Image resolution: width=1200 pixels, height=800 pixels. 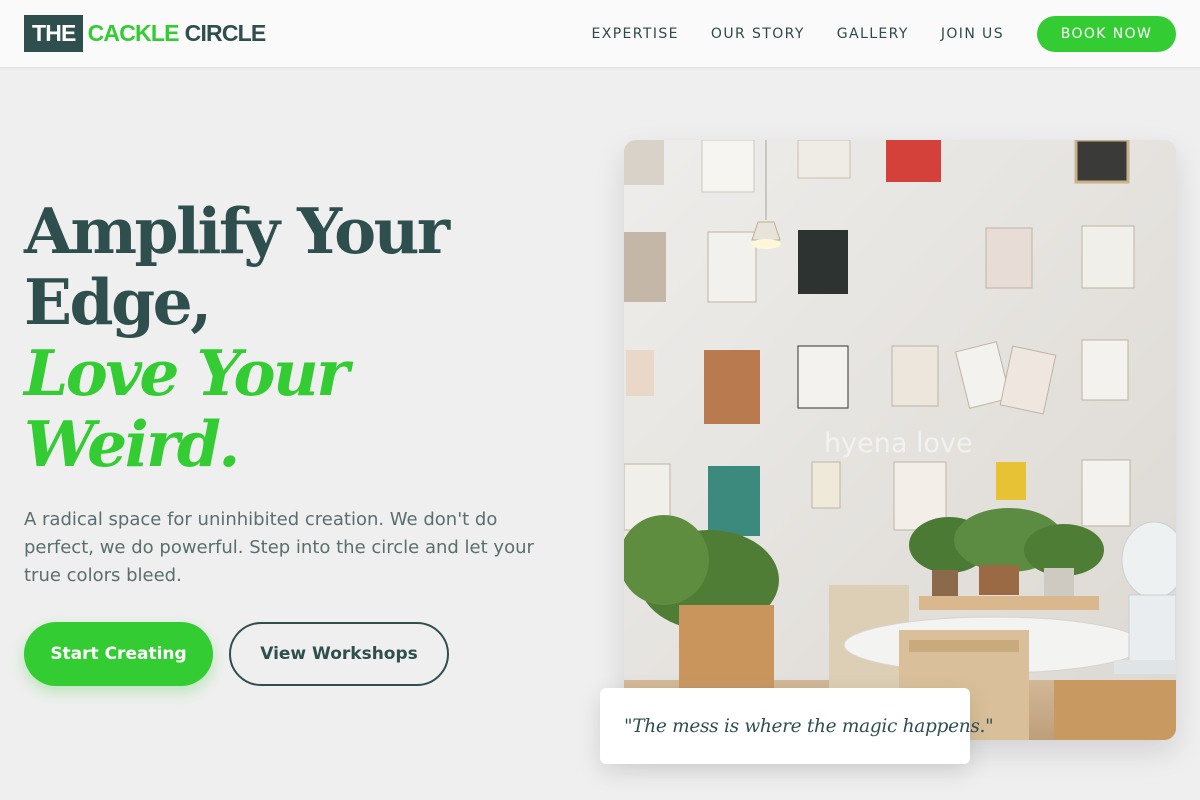 What do you see at coordinates (873, 34) in the screenshot?
I see `nav-link-gallery: GALLERY` at bounding box center [873, 34].